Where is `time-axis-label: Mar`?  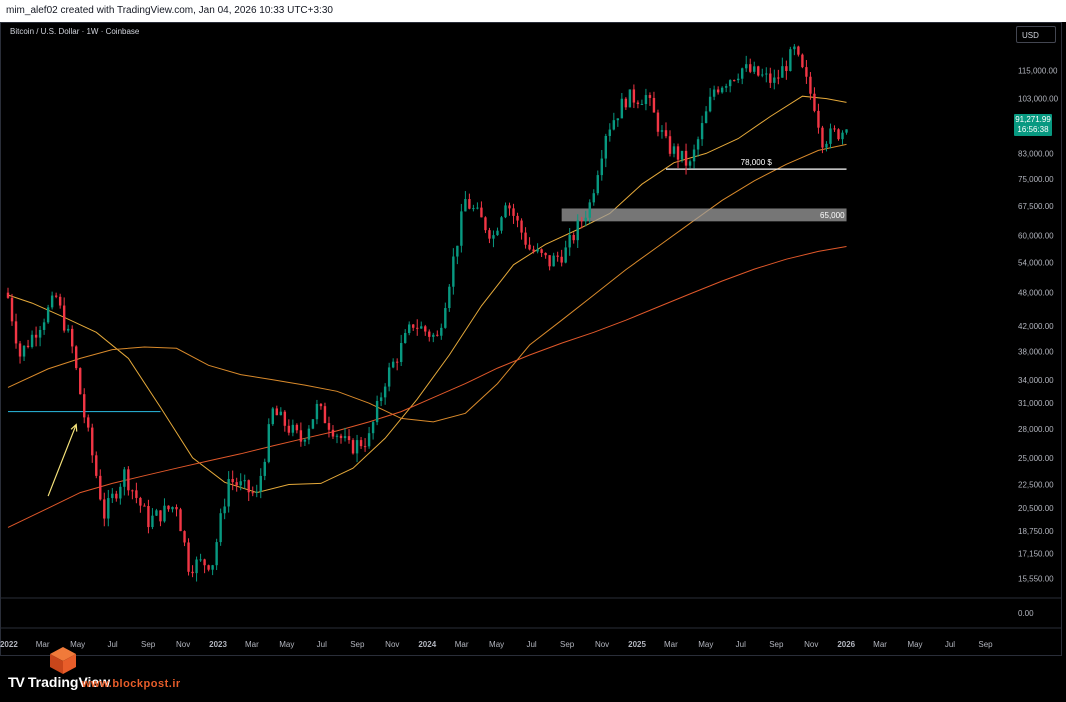
time-axis-label: Mar is located at coordinates (880, 644).